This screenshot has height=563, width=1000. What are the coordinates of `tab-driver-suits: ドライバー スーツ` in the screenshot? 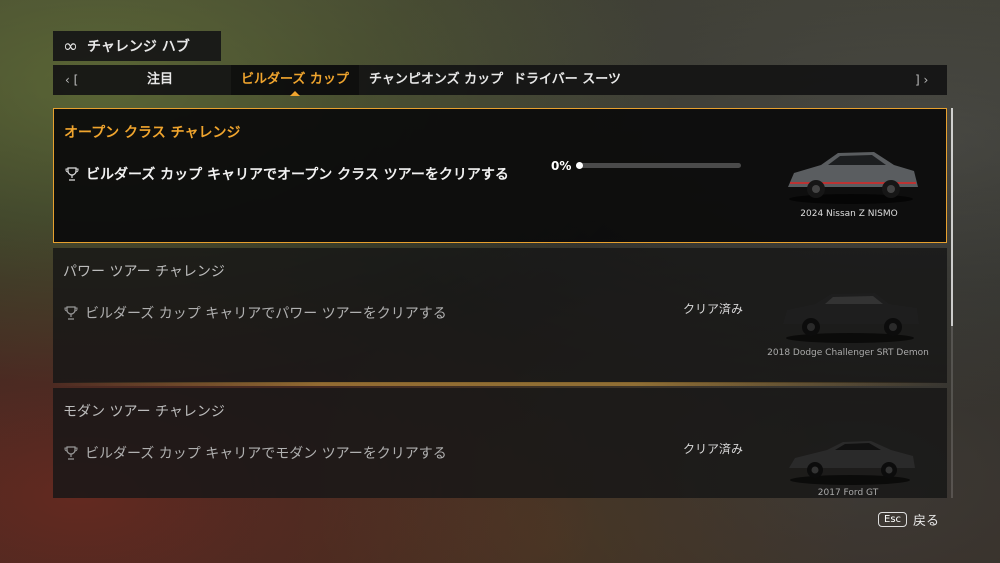 It's located at (567, 80).